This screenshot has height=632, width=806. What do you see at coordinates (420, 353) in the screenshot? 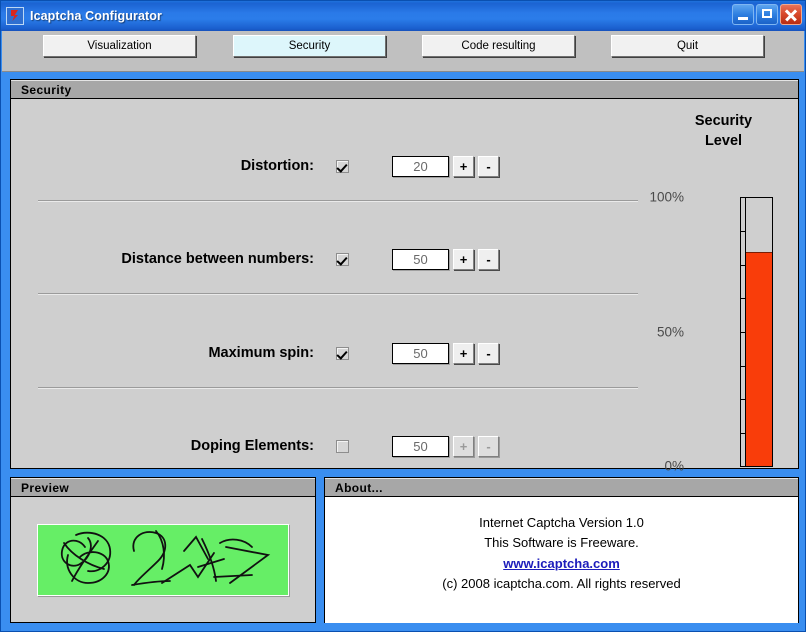
I see `input-maximum-spin: 50` at bounding box center [420, 353].